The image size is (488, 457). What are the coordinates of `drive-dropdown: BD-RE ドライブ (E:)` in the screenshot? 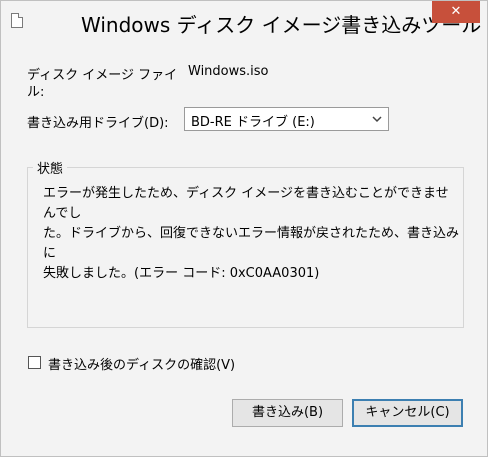 It's located at (286, 119).